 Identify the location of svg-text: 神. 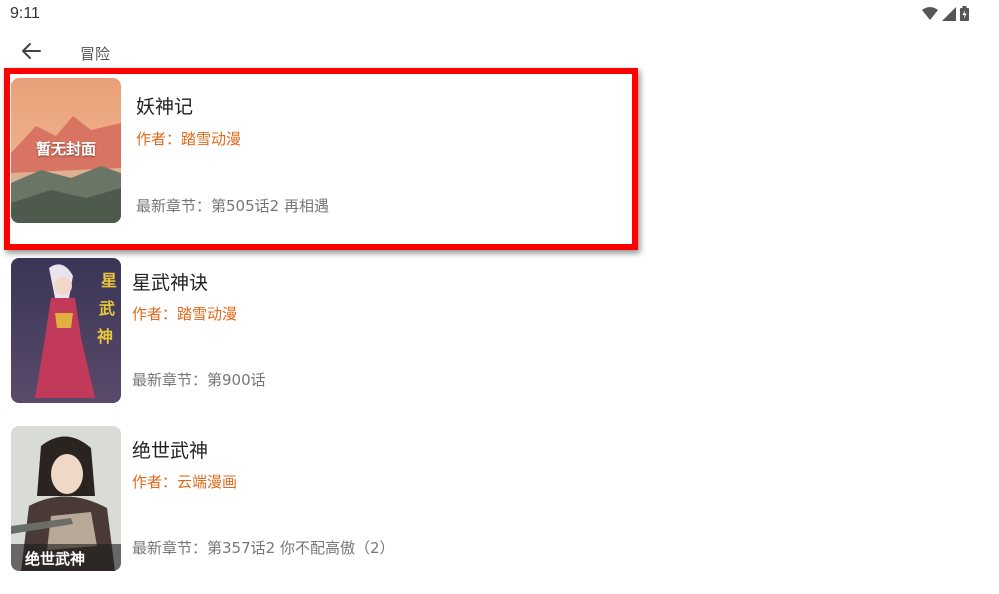
(105, 336).